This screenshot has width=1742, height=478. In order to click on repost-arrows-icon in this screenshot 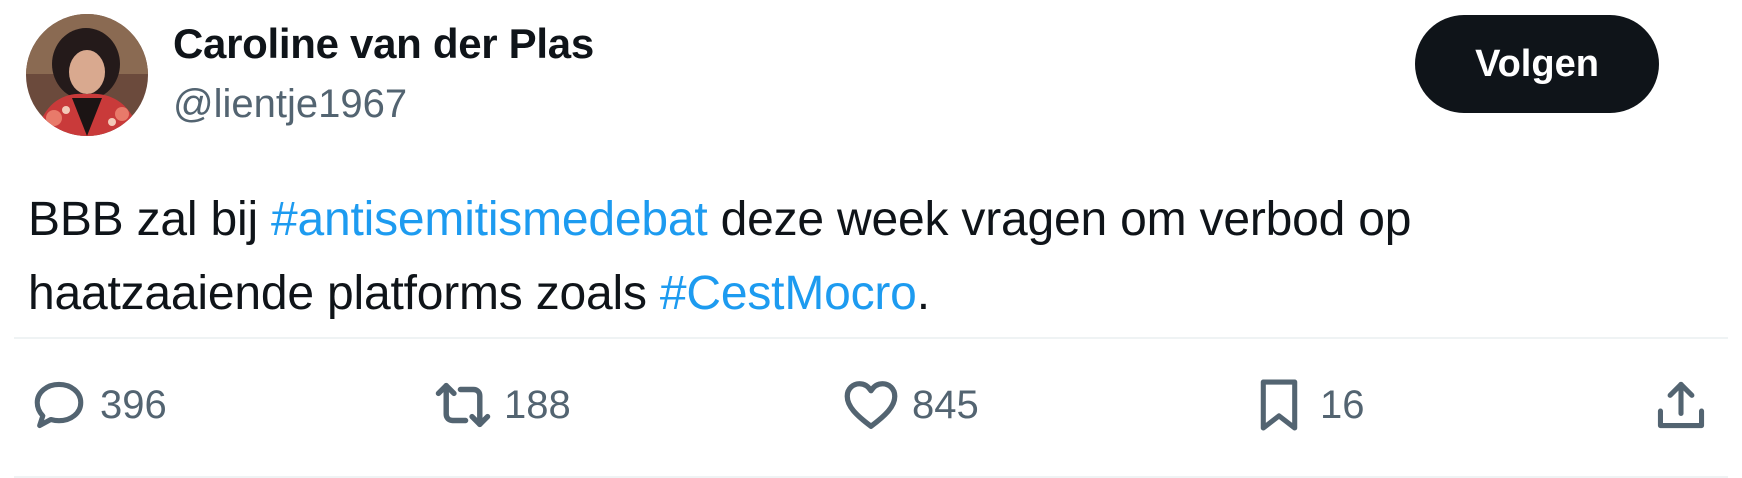, I will do `click(463, 405)`.